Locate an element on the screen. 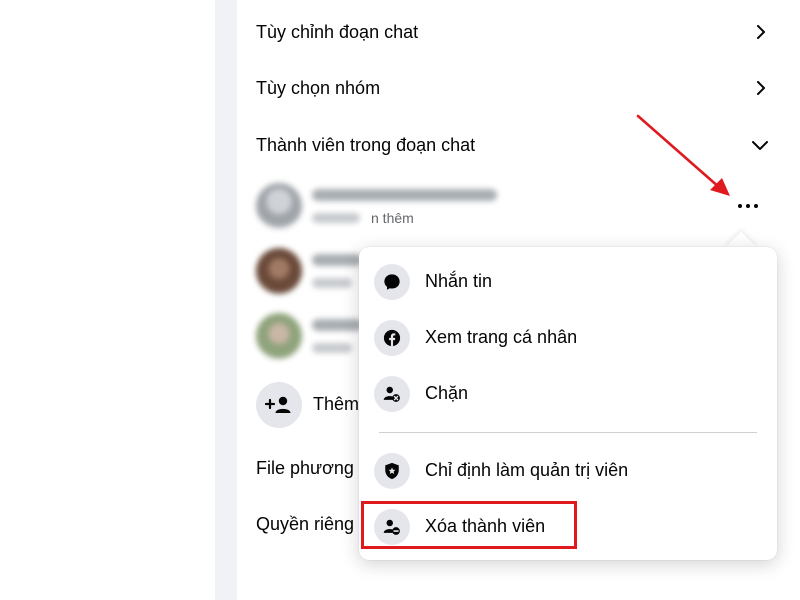  customize-chat-label: Tùy chỉnh đoạn chat is located at coordinates (337, 32).